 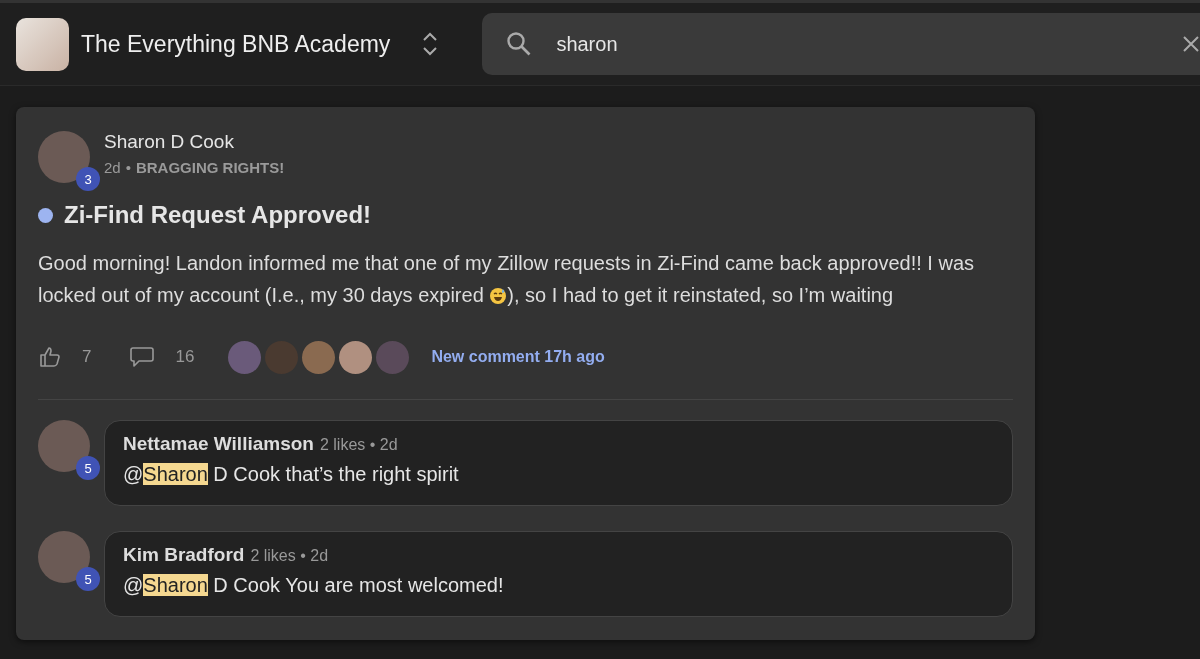 What do you see at coordinates (314, 585) in the screenshot?
I see `comment-text: @Sharon D Cook You are most welcomed!` at bounding box center [314, 585].